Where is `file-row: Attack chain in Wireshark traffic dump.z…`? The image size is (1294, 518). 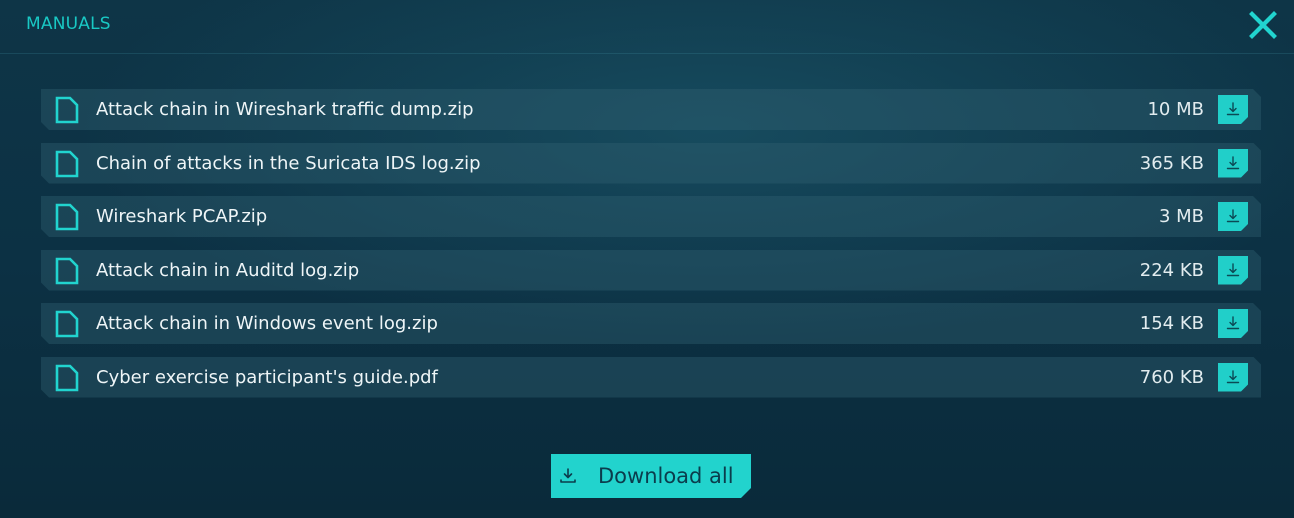 file-row: Attack chain in Wireshark traffic dump.z… is located at coordinates (651, 109).